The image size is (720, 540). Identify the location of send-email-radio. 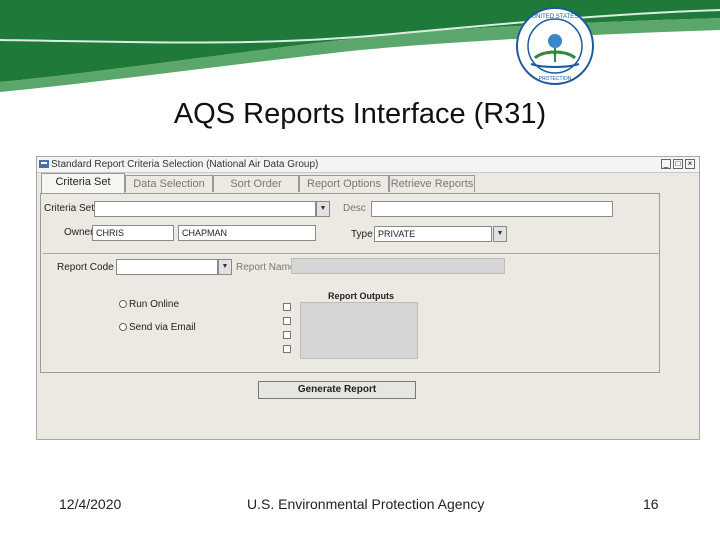
(123, 327).